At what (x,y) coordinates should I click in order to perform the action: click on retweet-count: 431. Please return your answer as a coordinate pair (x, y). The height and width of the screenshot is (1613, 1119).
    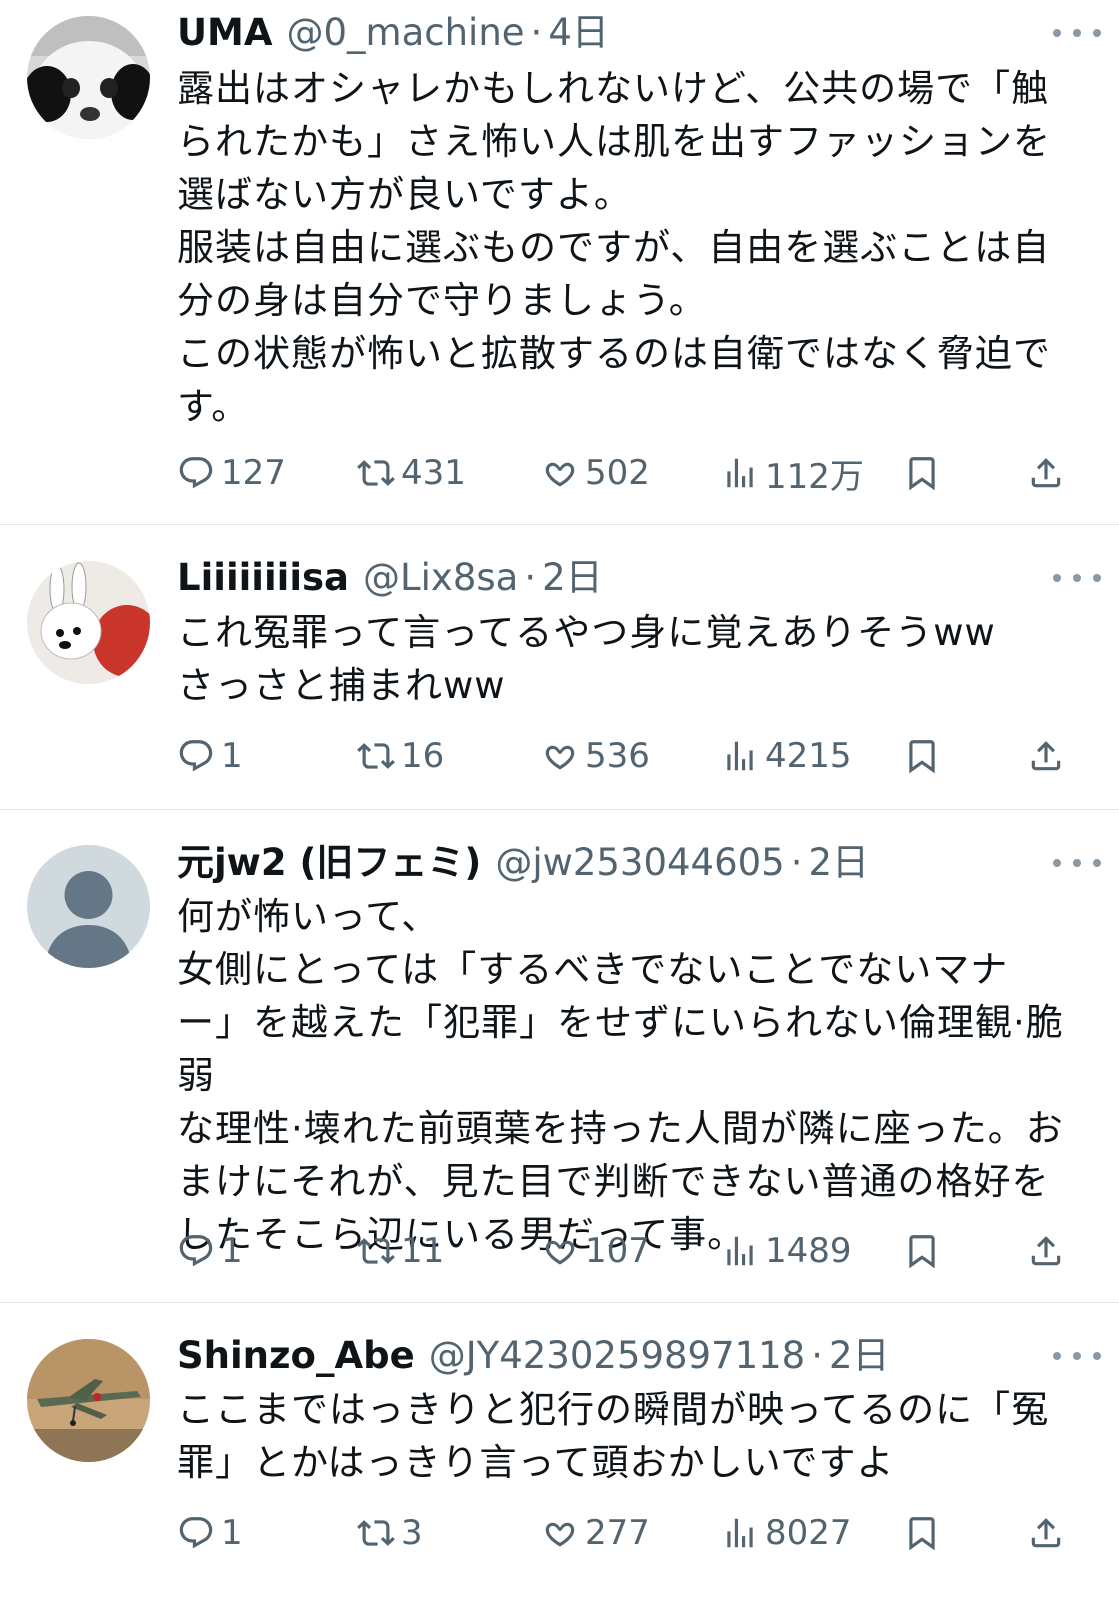
    Looking at the image, I should click on (433, 473).